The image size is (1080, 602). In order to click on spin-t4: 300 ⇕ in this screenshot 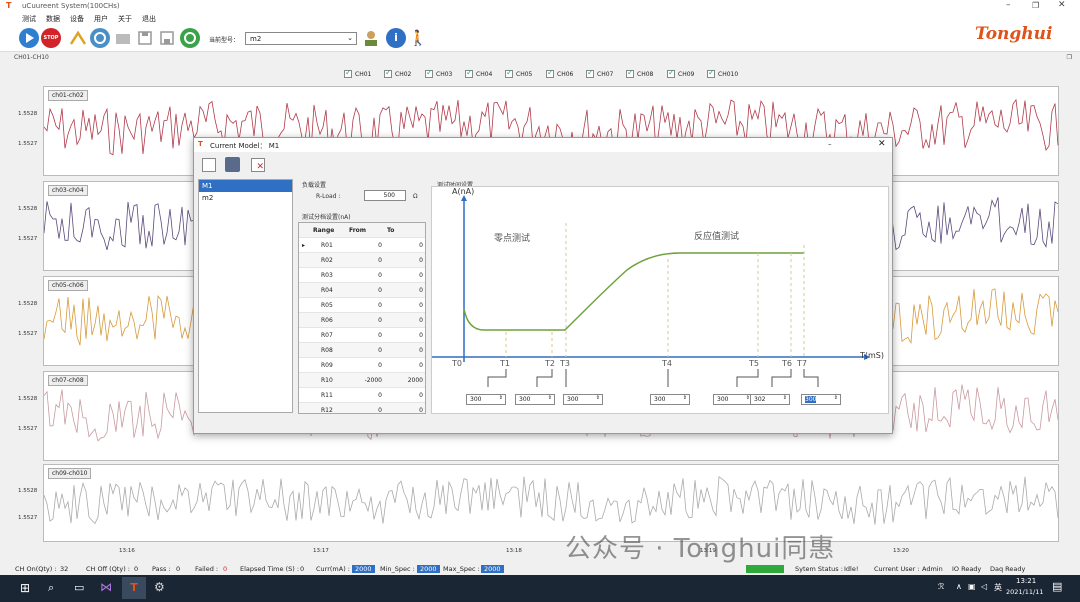, I will do `click(670, 399)`.